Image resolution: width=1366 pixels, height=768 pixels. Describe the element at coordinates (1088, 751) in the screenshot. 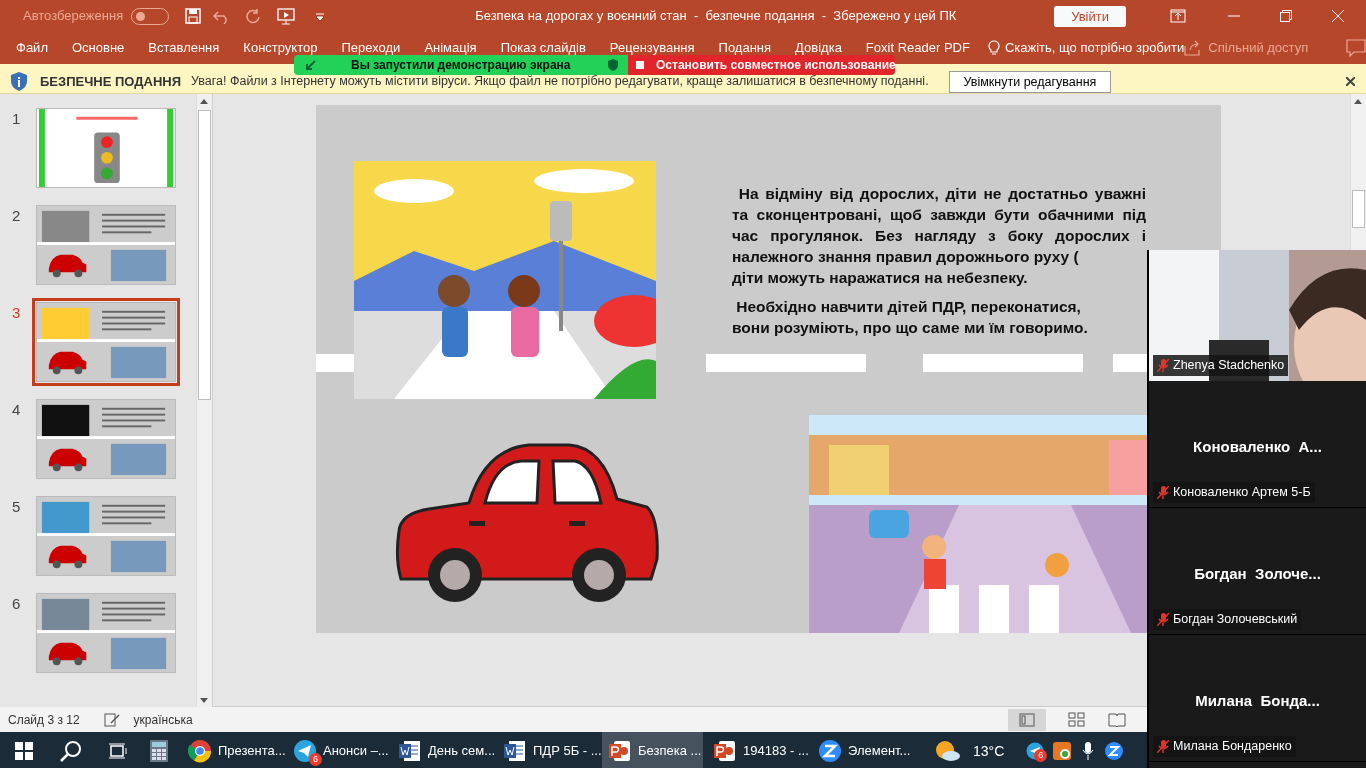

I see `microphone-icon` at that location.